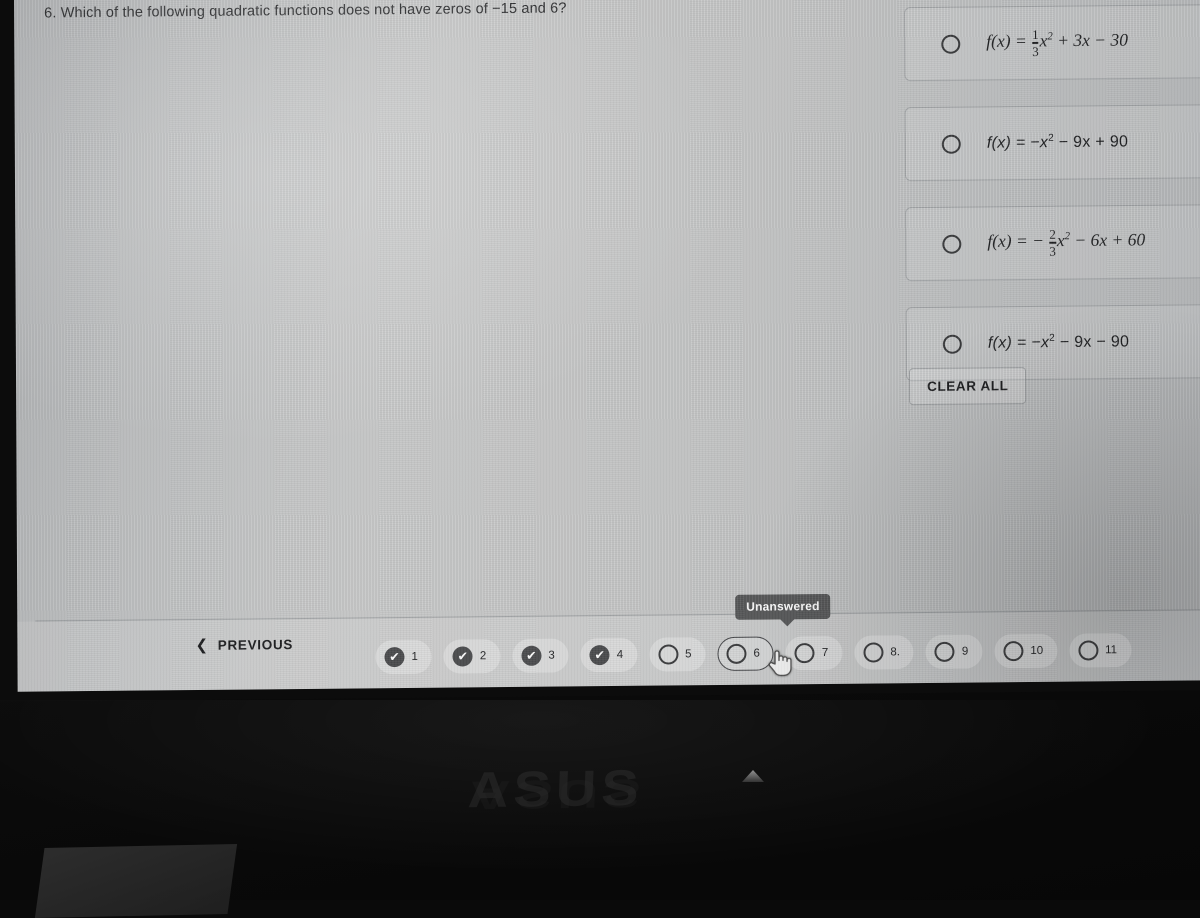 The height and width of the screenshot is (918, 1200). I want to click on pager-item-8: 8., so click(884, 652).